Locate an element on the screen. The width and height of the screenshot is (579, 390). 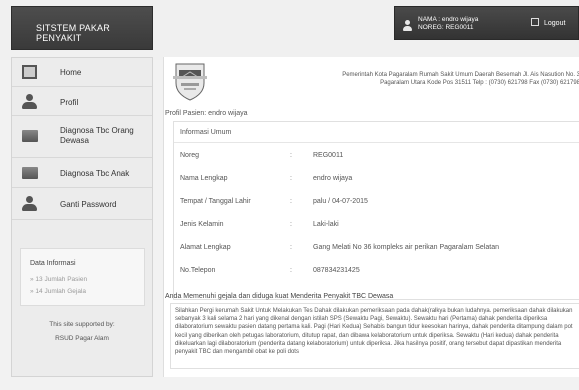
row-label: Tempat / Tanggal Lahir is located at coordinates (215, 201).